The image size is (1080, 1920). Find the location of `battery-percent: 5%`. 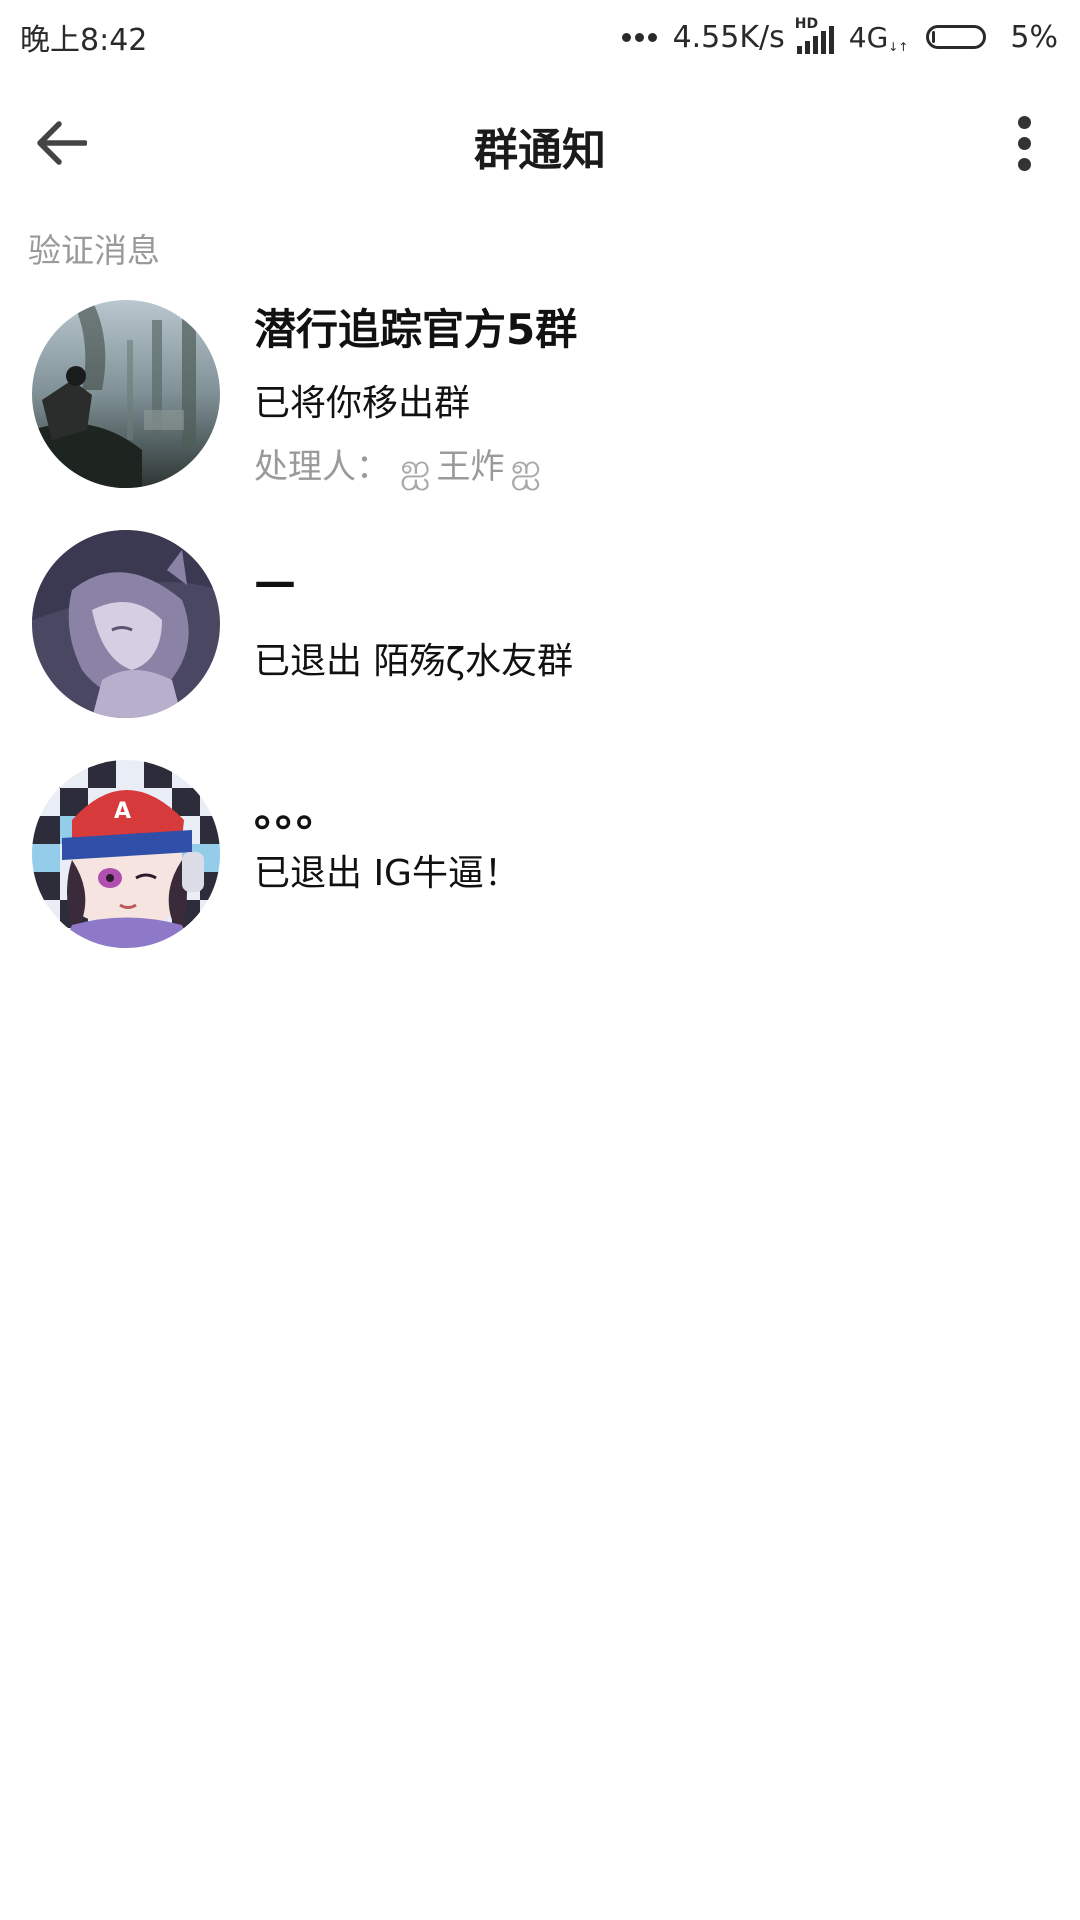

battery-percent: 5% is located at coordinates (1034, 37).